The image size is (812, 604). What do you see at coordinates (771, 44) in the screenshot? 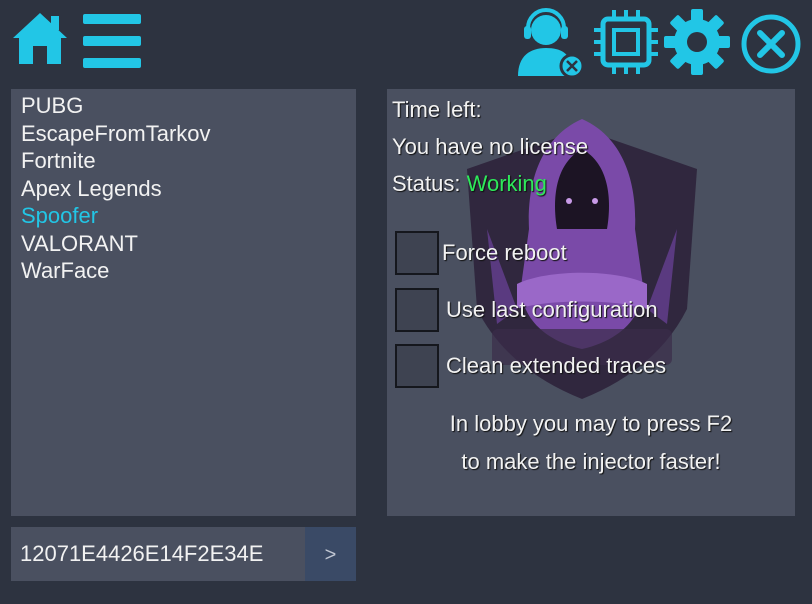
I see `close-icon` at bounding box center [771, 44].